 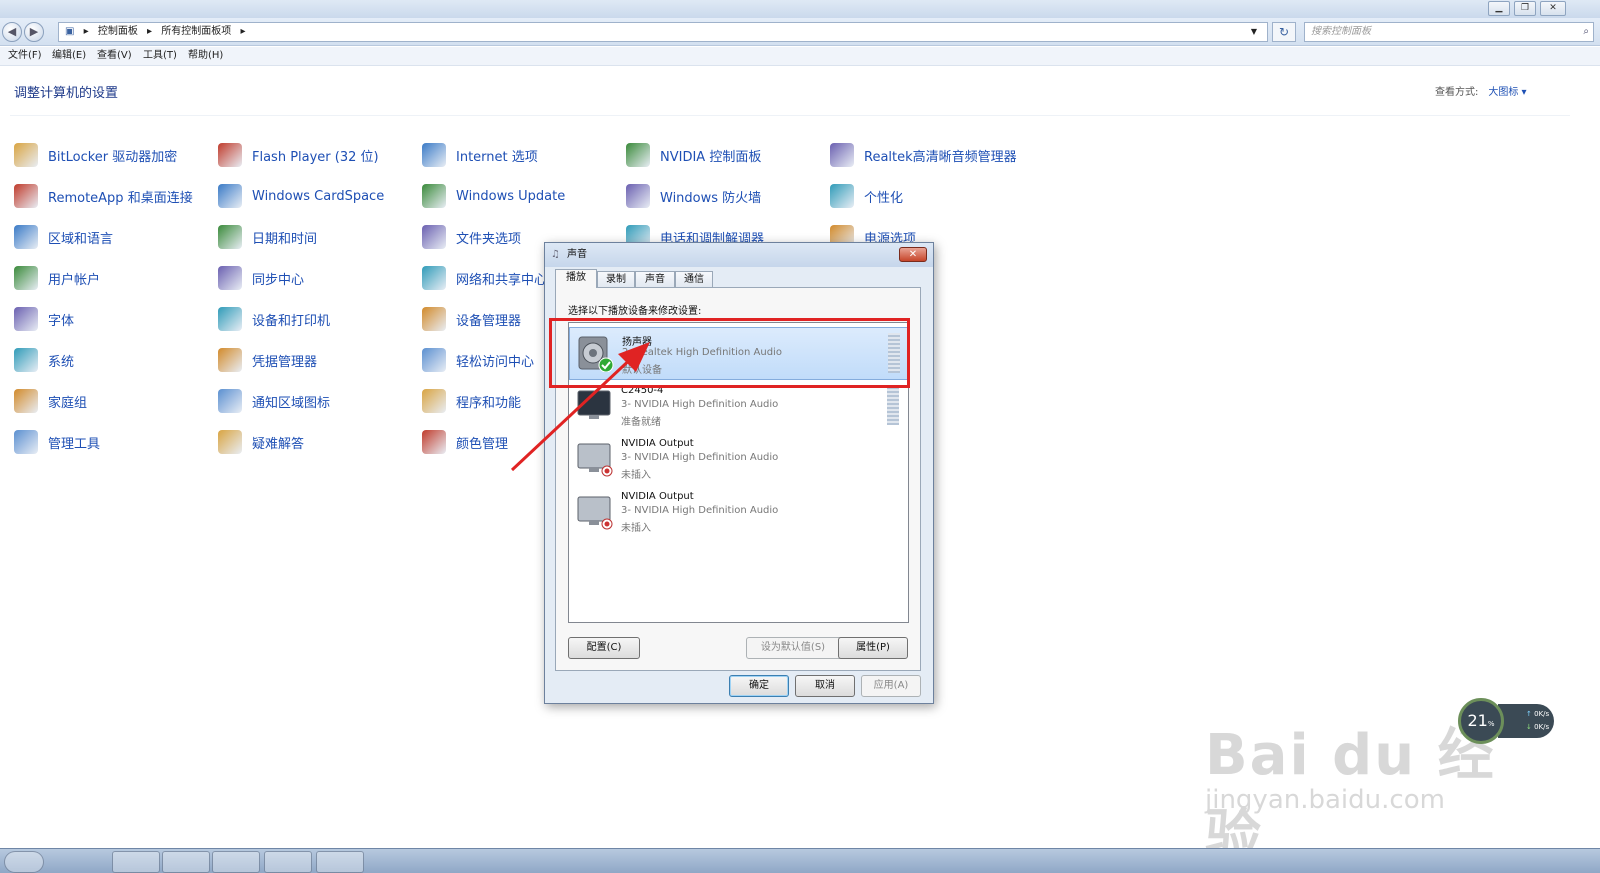 I want to click on control-panel-item-label: 程序和功能, so click(x=489, y=403).